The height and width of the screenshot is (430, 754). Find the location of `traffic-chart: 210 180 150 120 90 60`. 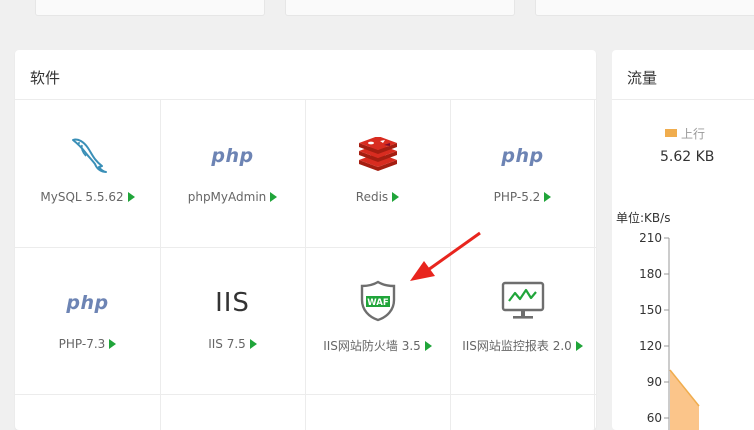

traffic-chart: 210 180 150 120 90 60 is located at coordinates (669, 330).